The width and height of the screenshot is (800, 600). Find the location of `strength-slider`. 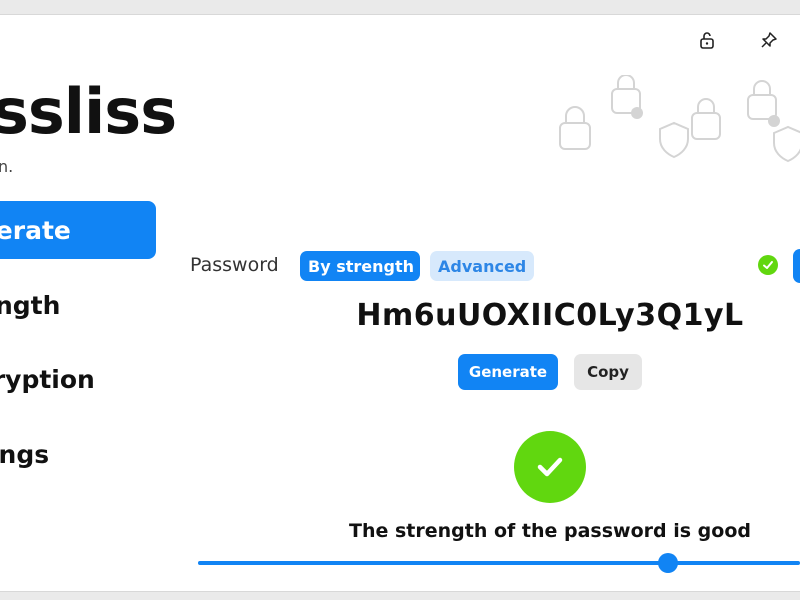

strength-slider is located at coordinates (499, 563).